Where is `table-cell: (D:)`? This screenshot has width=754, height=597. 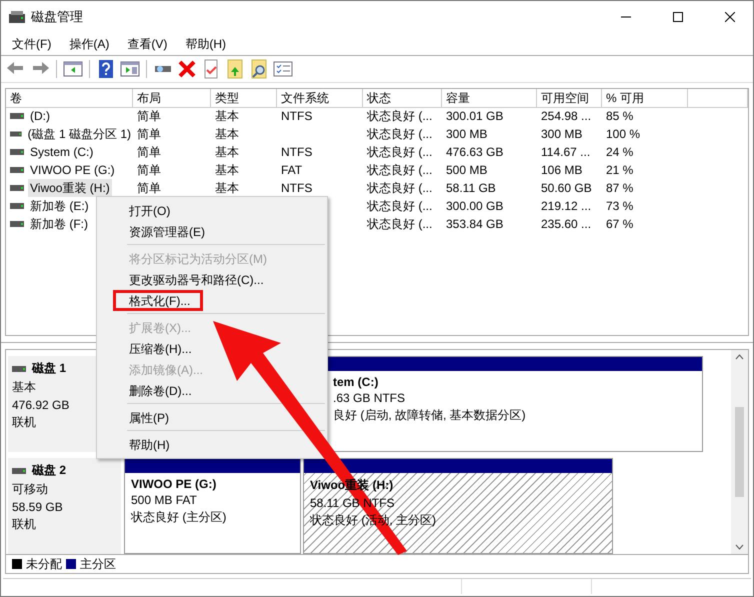
table-cell: (D:) is located at coordinates (40, 116).